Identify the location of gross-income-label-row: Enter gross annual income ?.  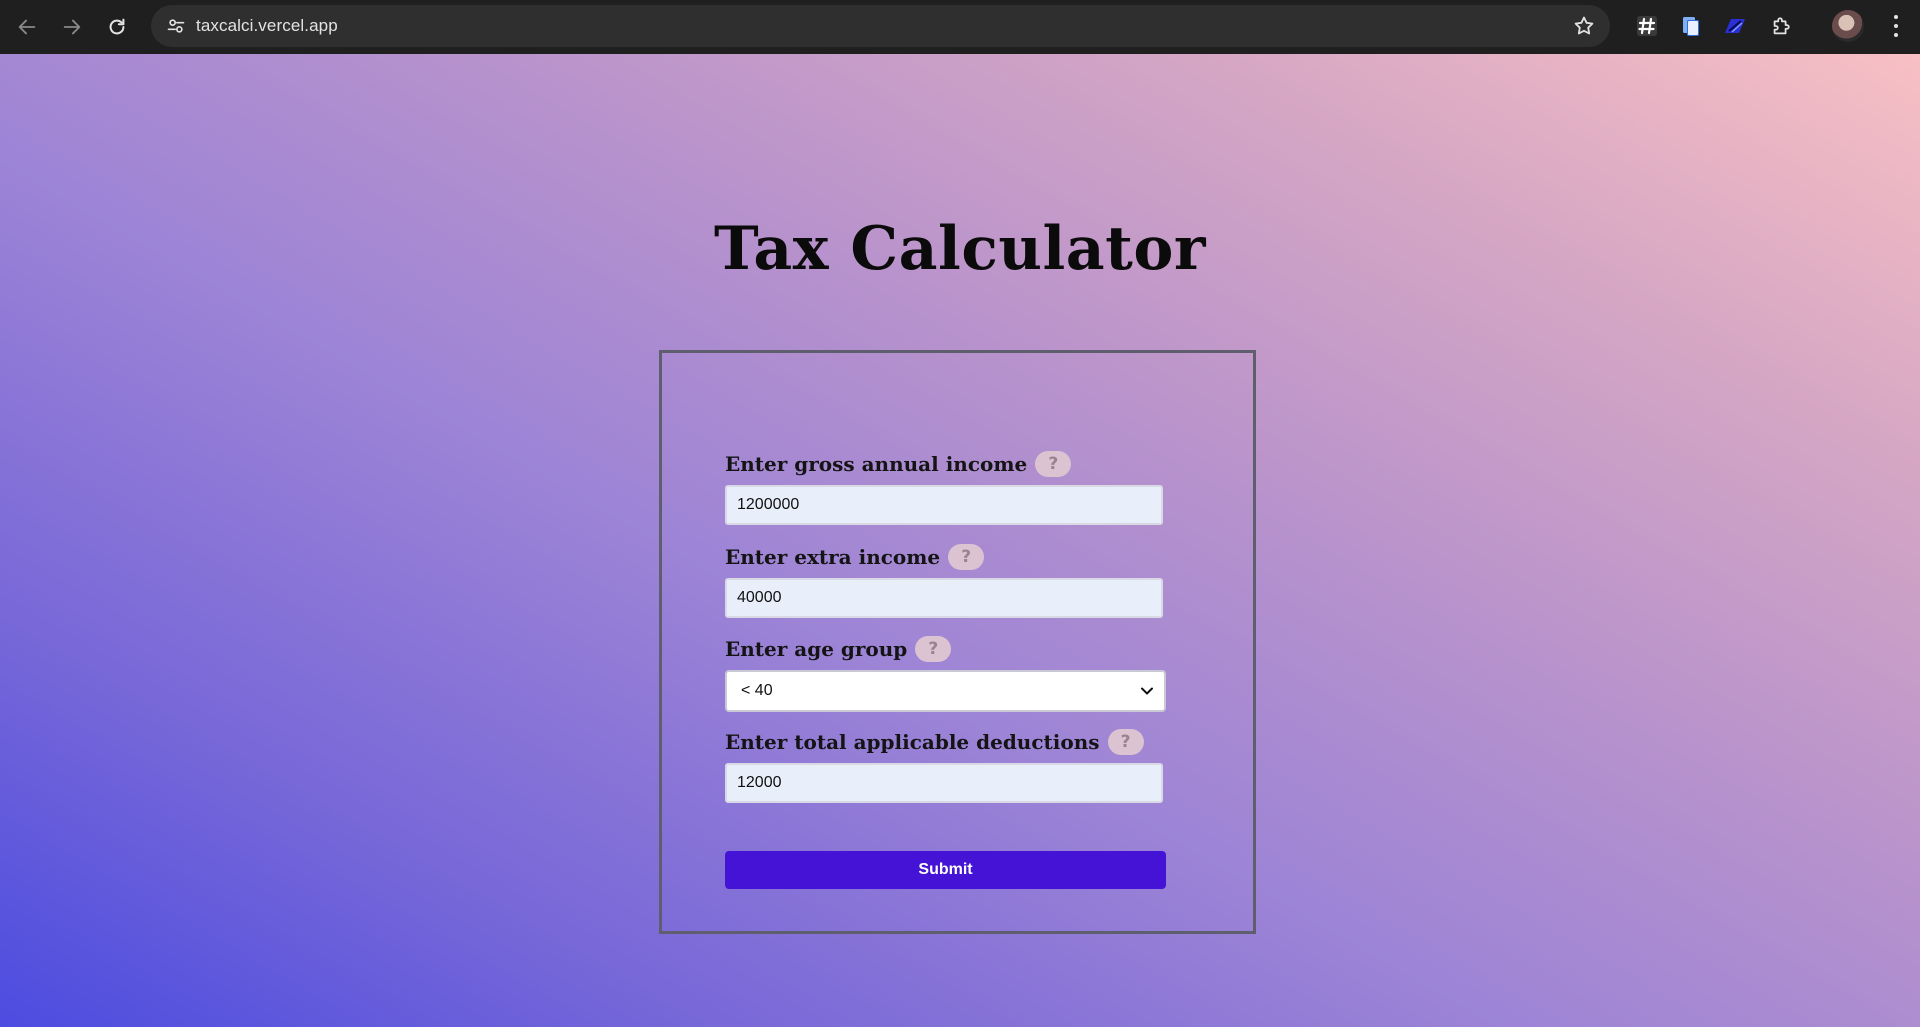
(898, 464).